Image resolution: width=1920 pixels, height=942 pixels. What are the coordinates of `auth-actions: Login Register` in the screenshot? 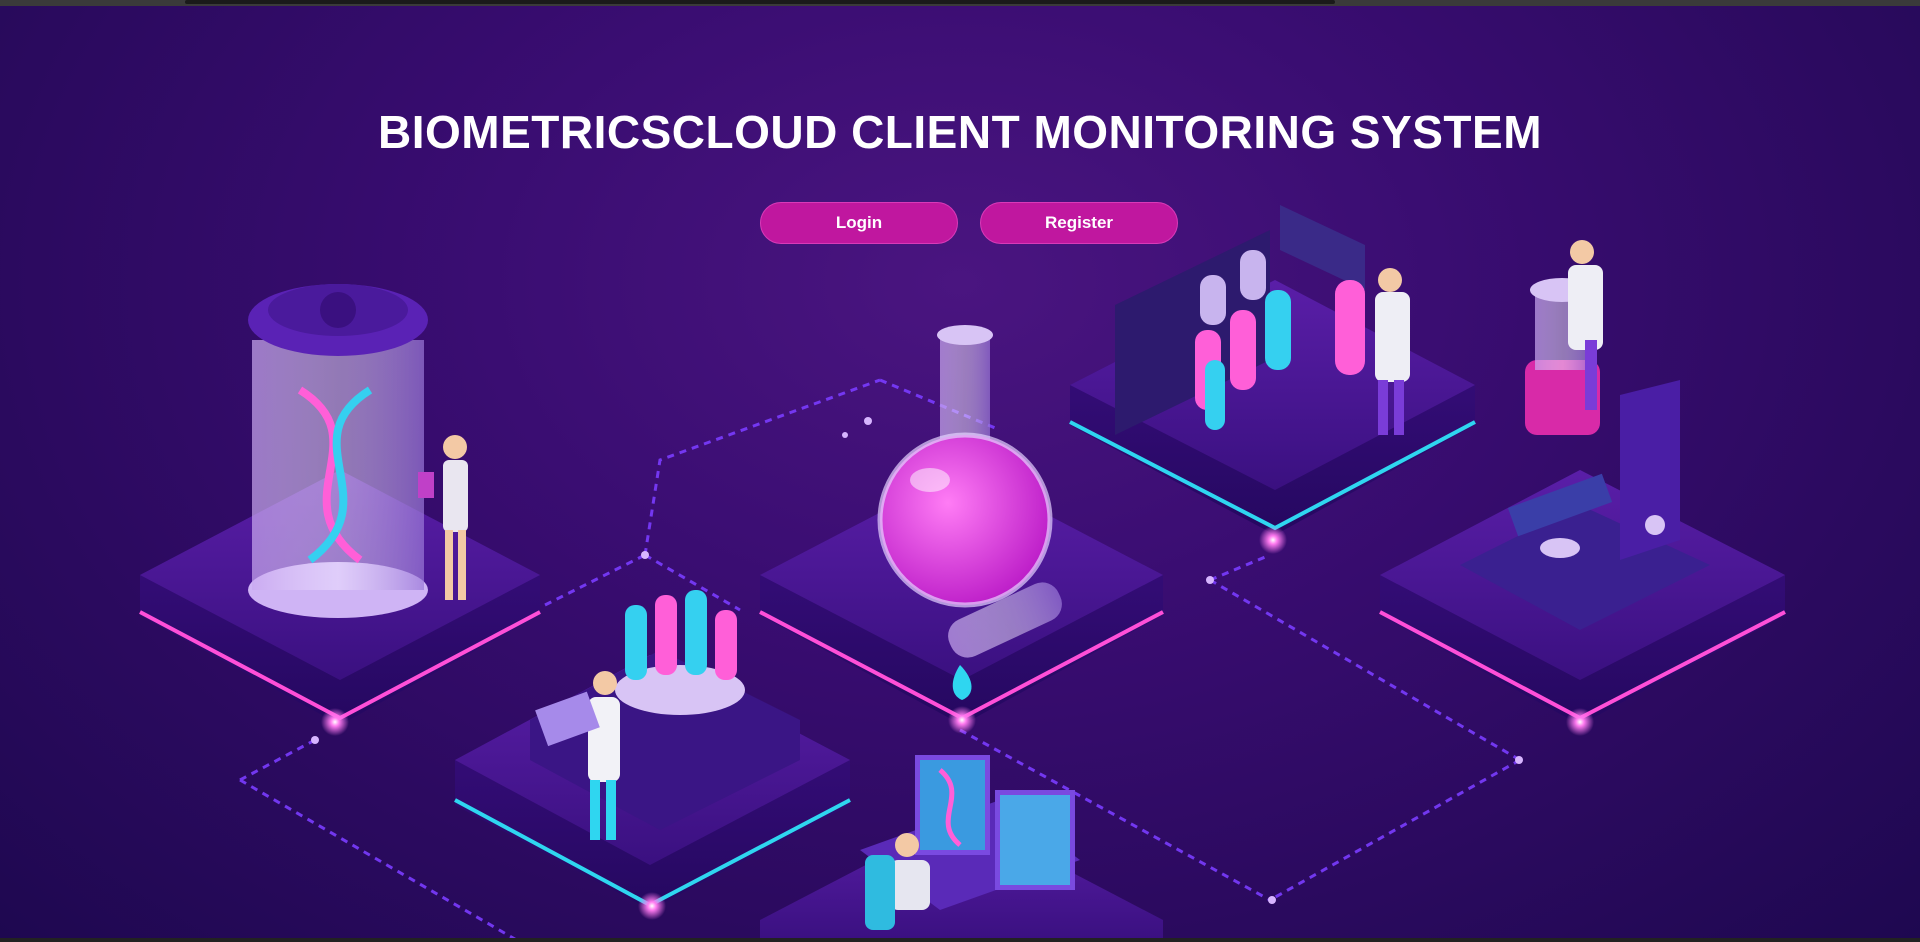 It's located at (970, 223).